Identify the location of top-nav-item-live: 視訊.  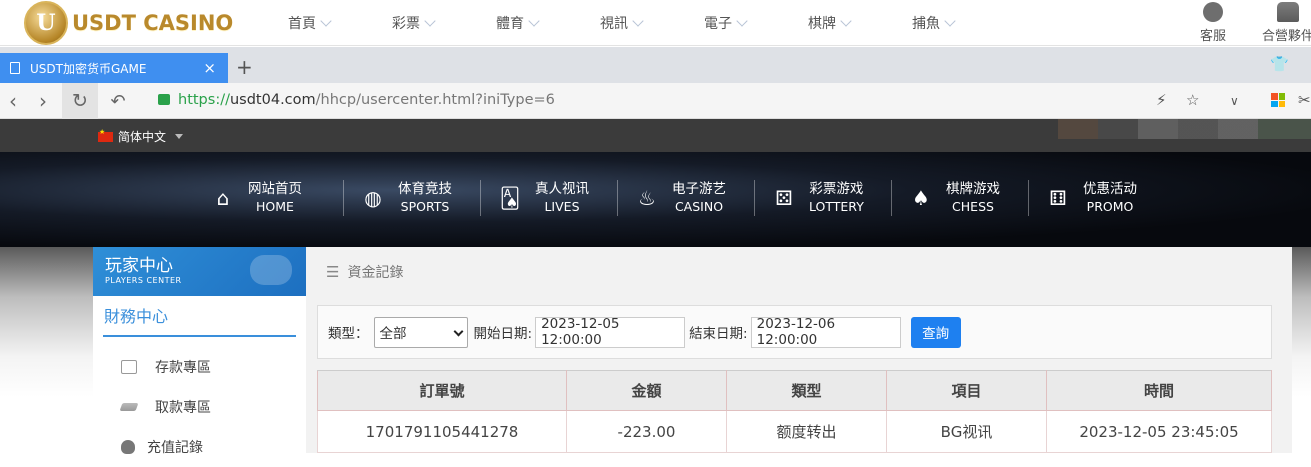
(652, 23).